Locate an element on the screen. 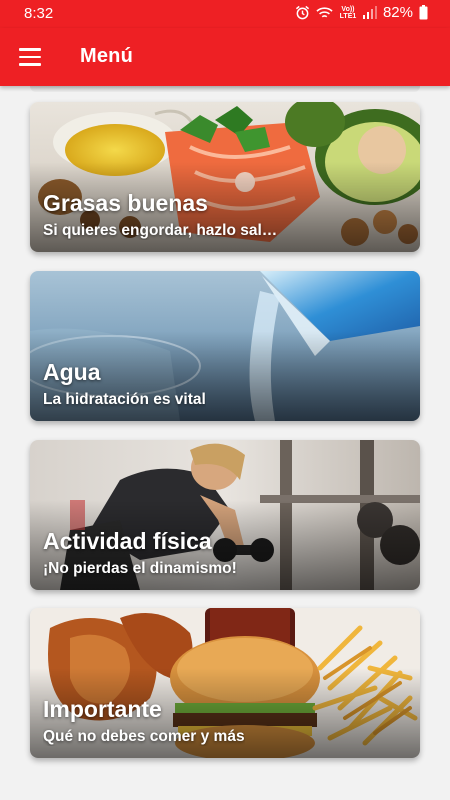 Image resolution: width=450 pixels, height=800 pixels. card-subtitle: Qué no debes comer y más is located at coordinates (144, 736).